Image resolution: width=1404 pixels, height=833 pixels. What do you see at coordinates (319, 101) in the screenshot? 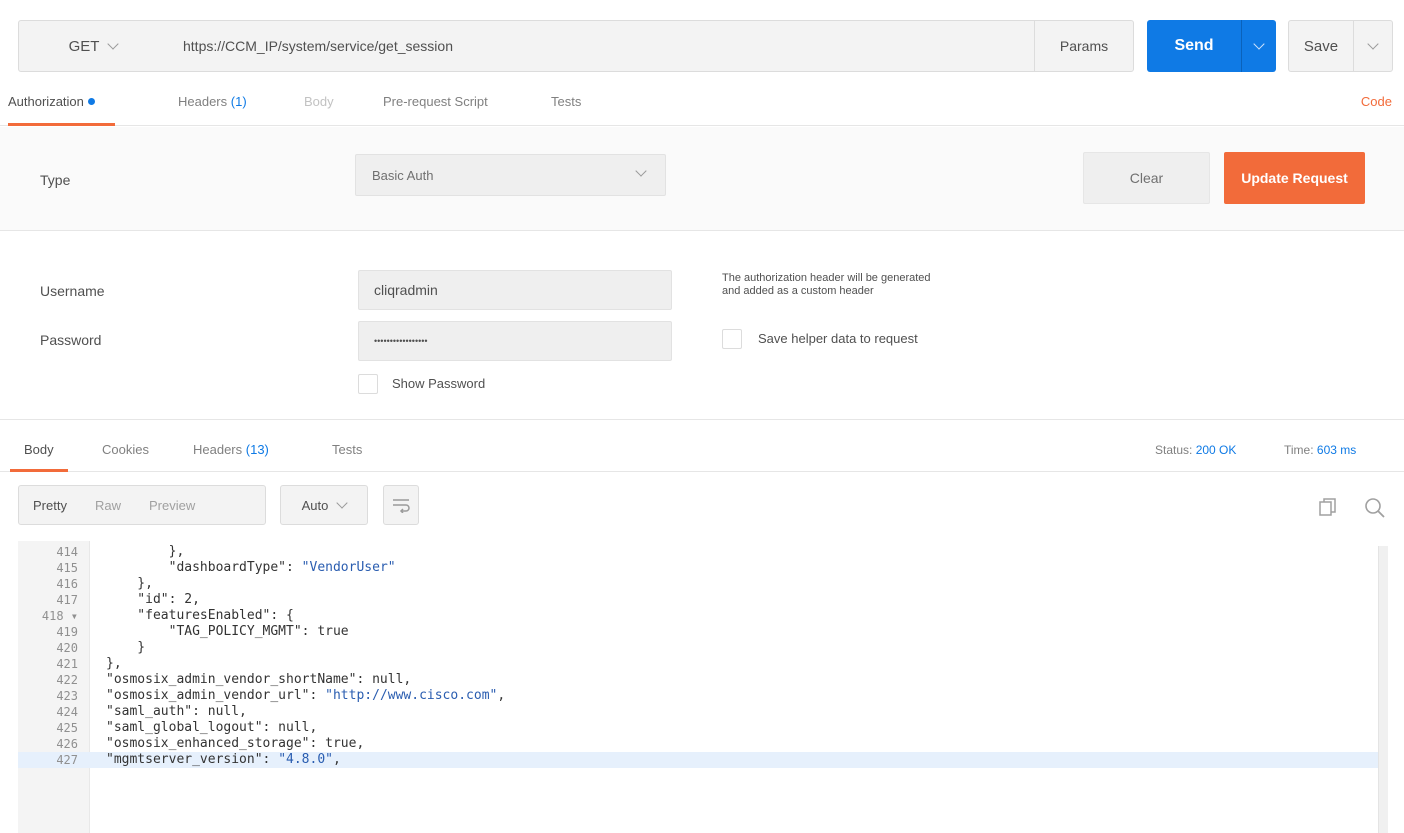
I see `tab-body-label: Body` at bounding box center [319, 101].